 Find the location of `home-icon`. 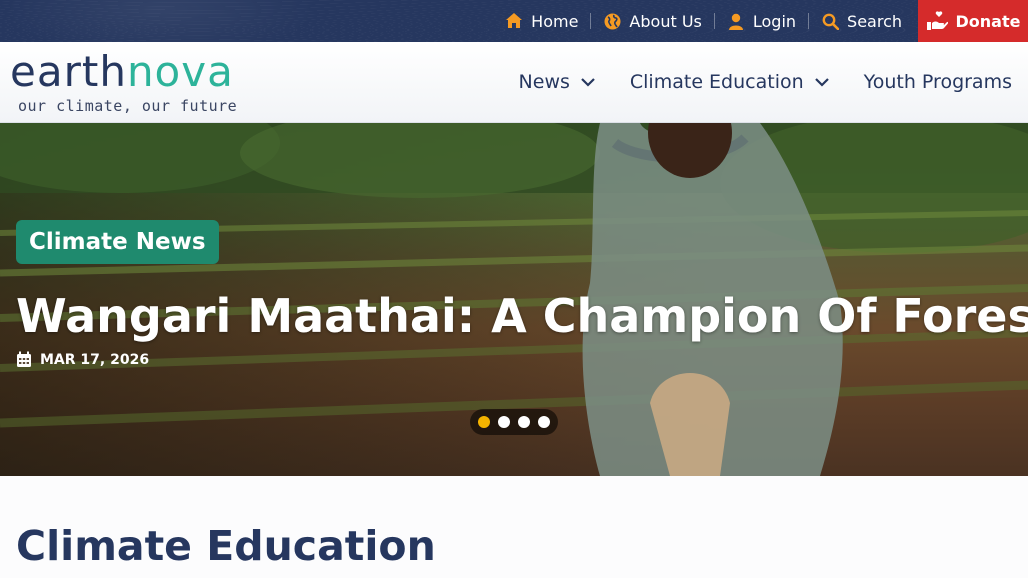

home-icon is located at coordinates (514, 21).